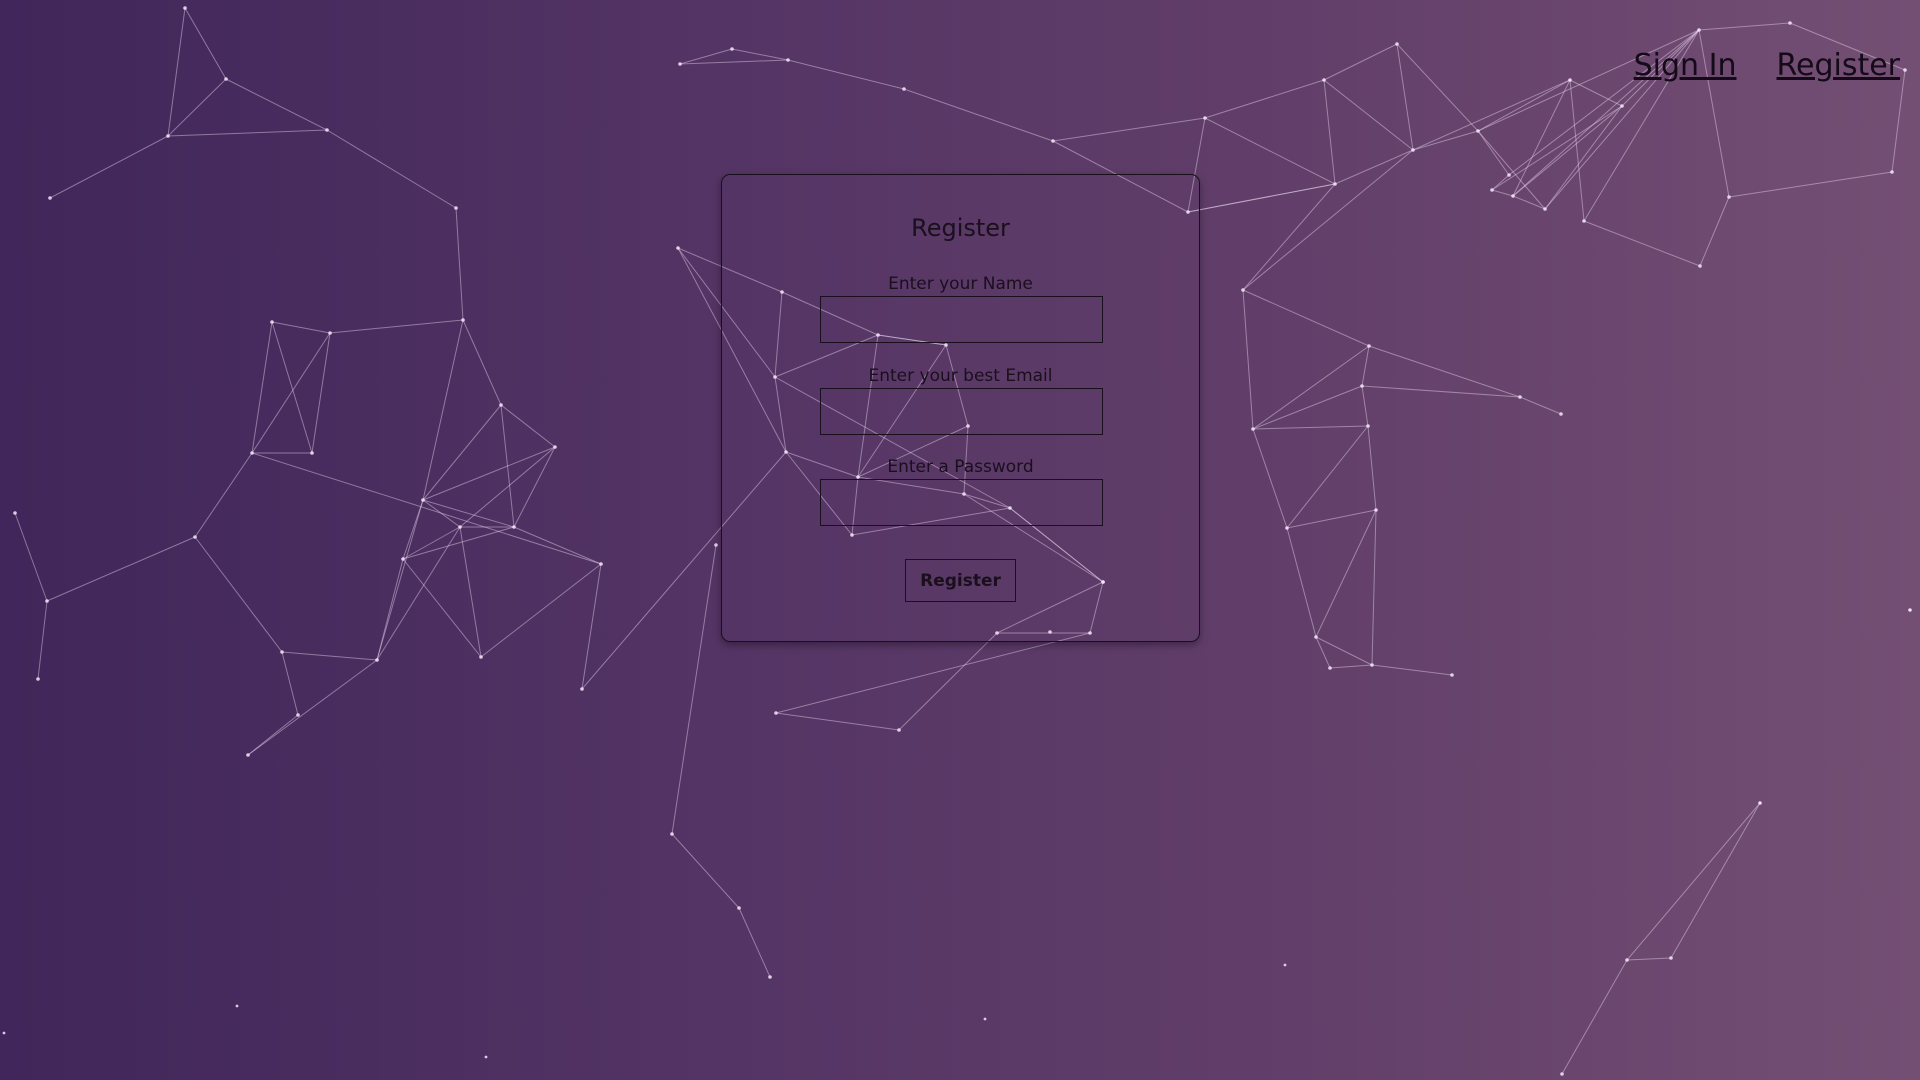 The image size is (1920, 1080). Describe the element at coordinates (1838, 65) in the screenshot. I see `register-link: Register` at that location.